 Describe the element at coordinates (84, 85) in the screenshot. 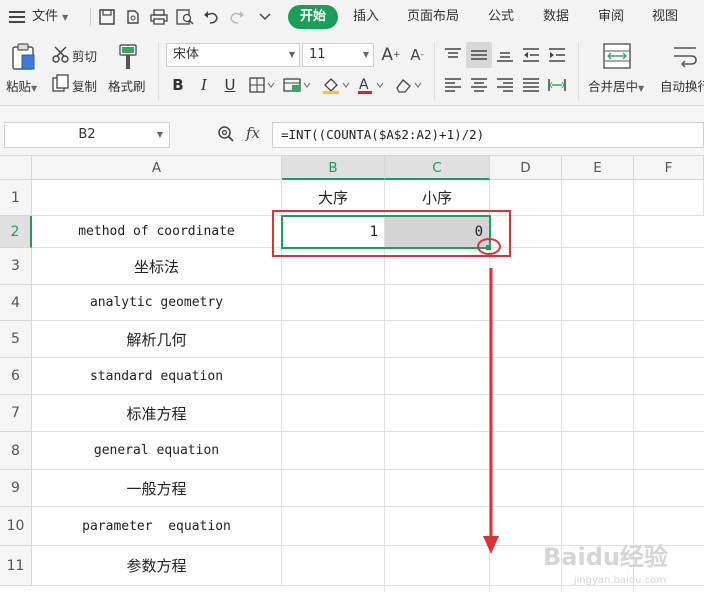

I see `copy-button: 复制` at that location.